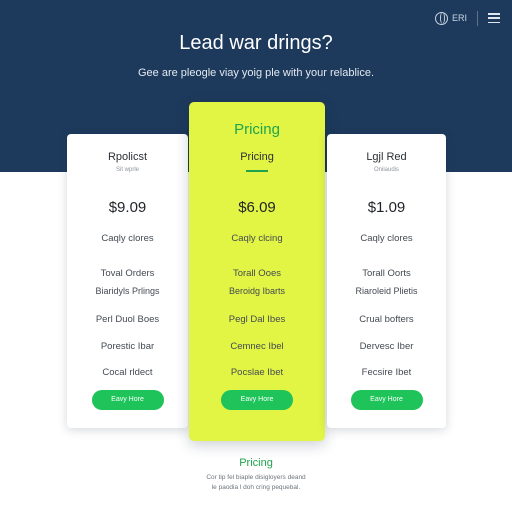 The image size is (512, 512). What do you see at coordinates (127, 207) in the screenshot?
I see `plan-price: $9.09` at bounding box center [127, 207].